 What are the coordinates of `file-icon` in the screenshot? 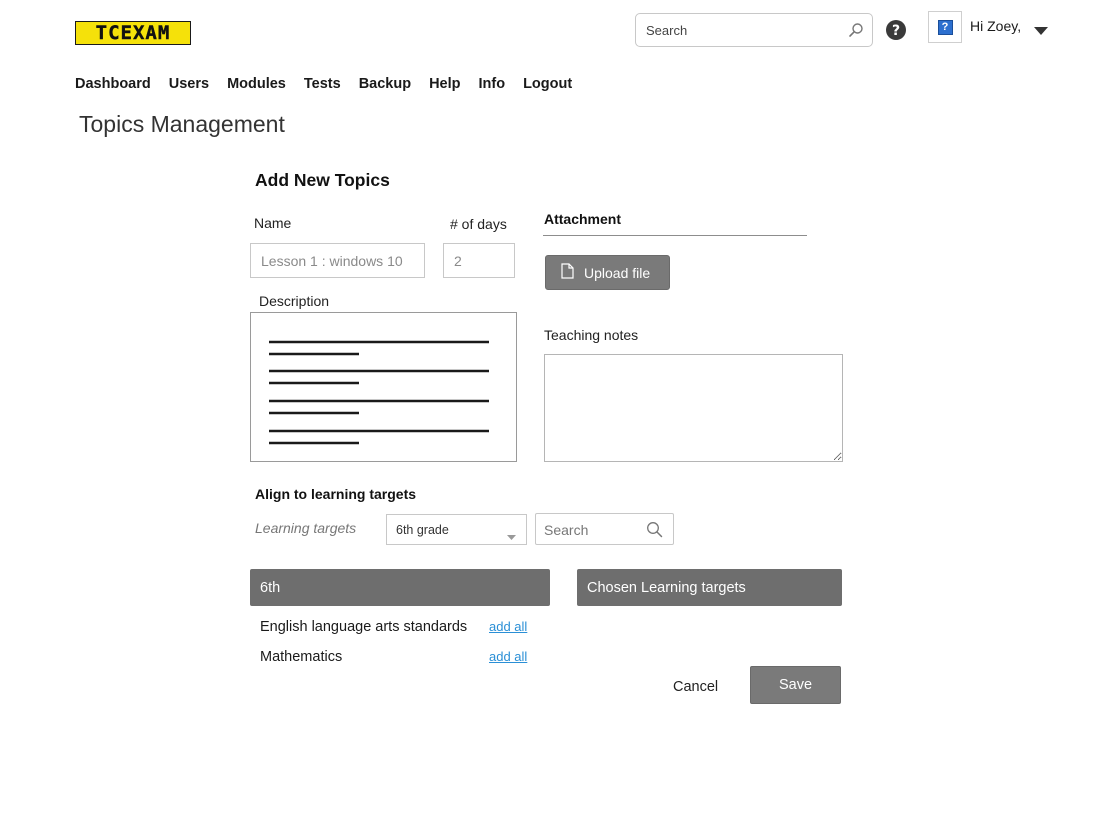 It's located at (567, 272).